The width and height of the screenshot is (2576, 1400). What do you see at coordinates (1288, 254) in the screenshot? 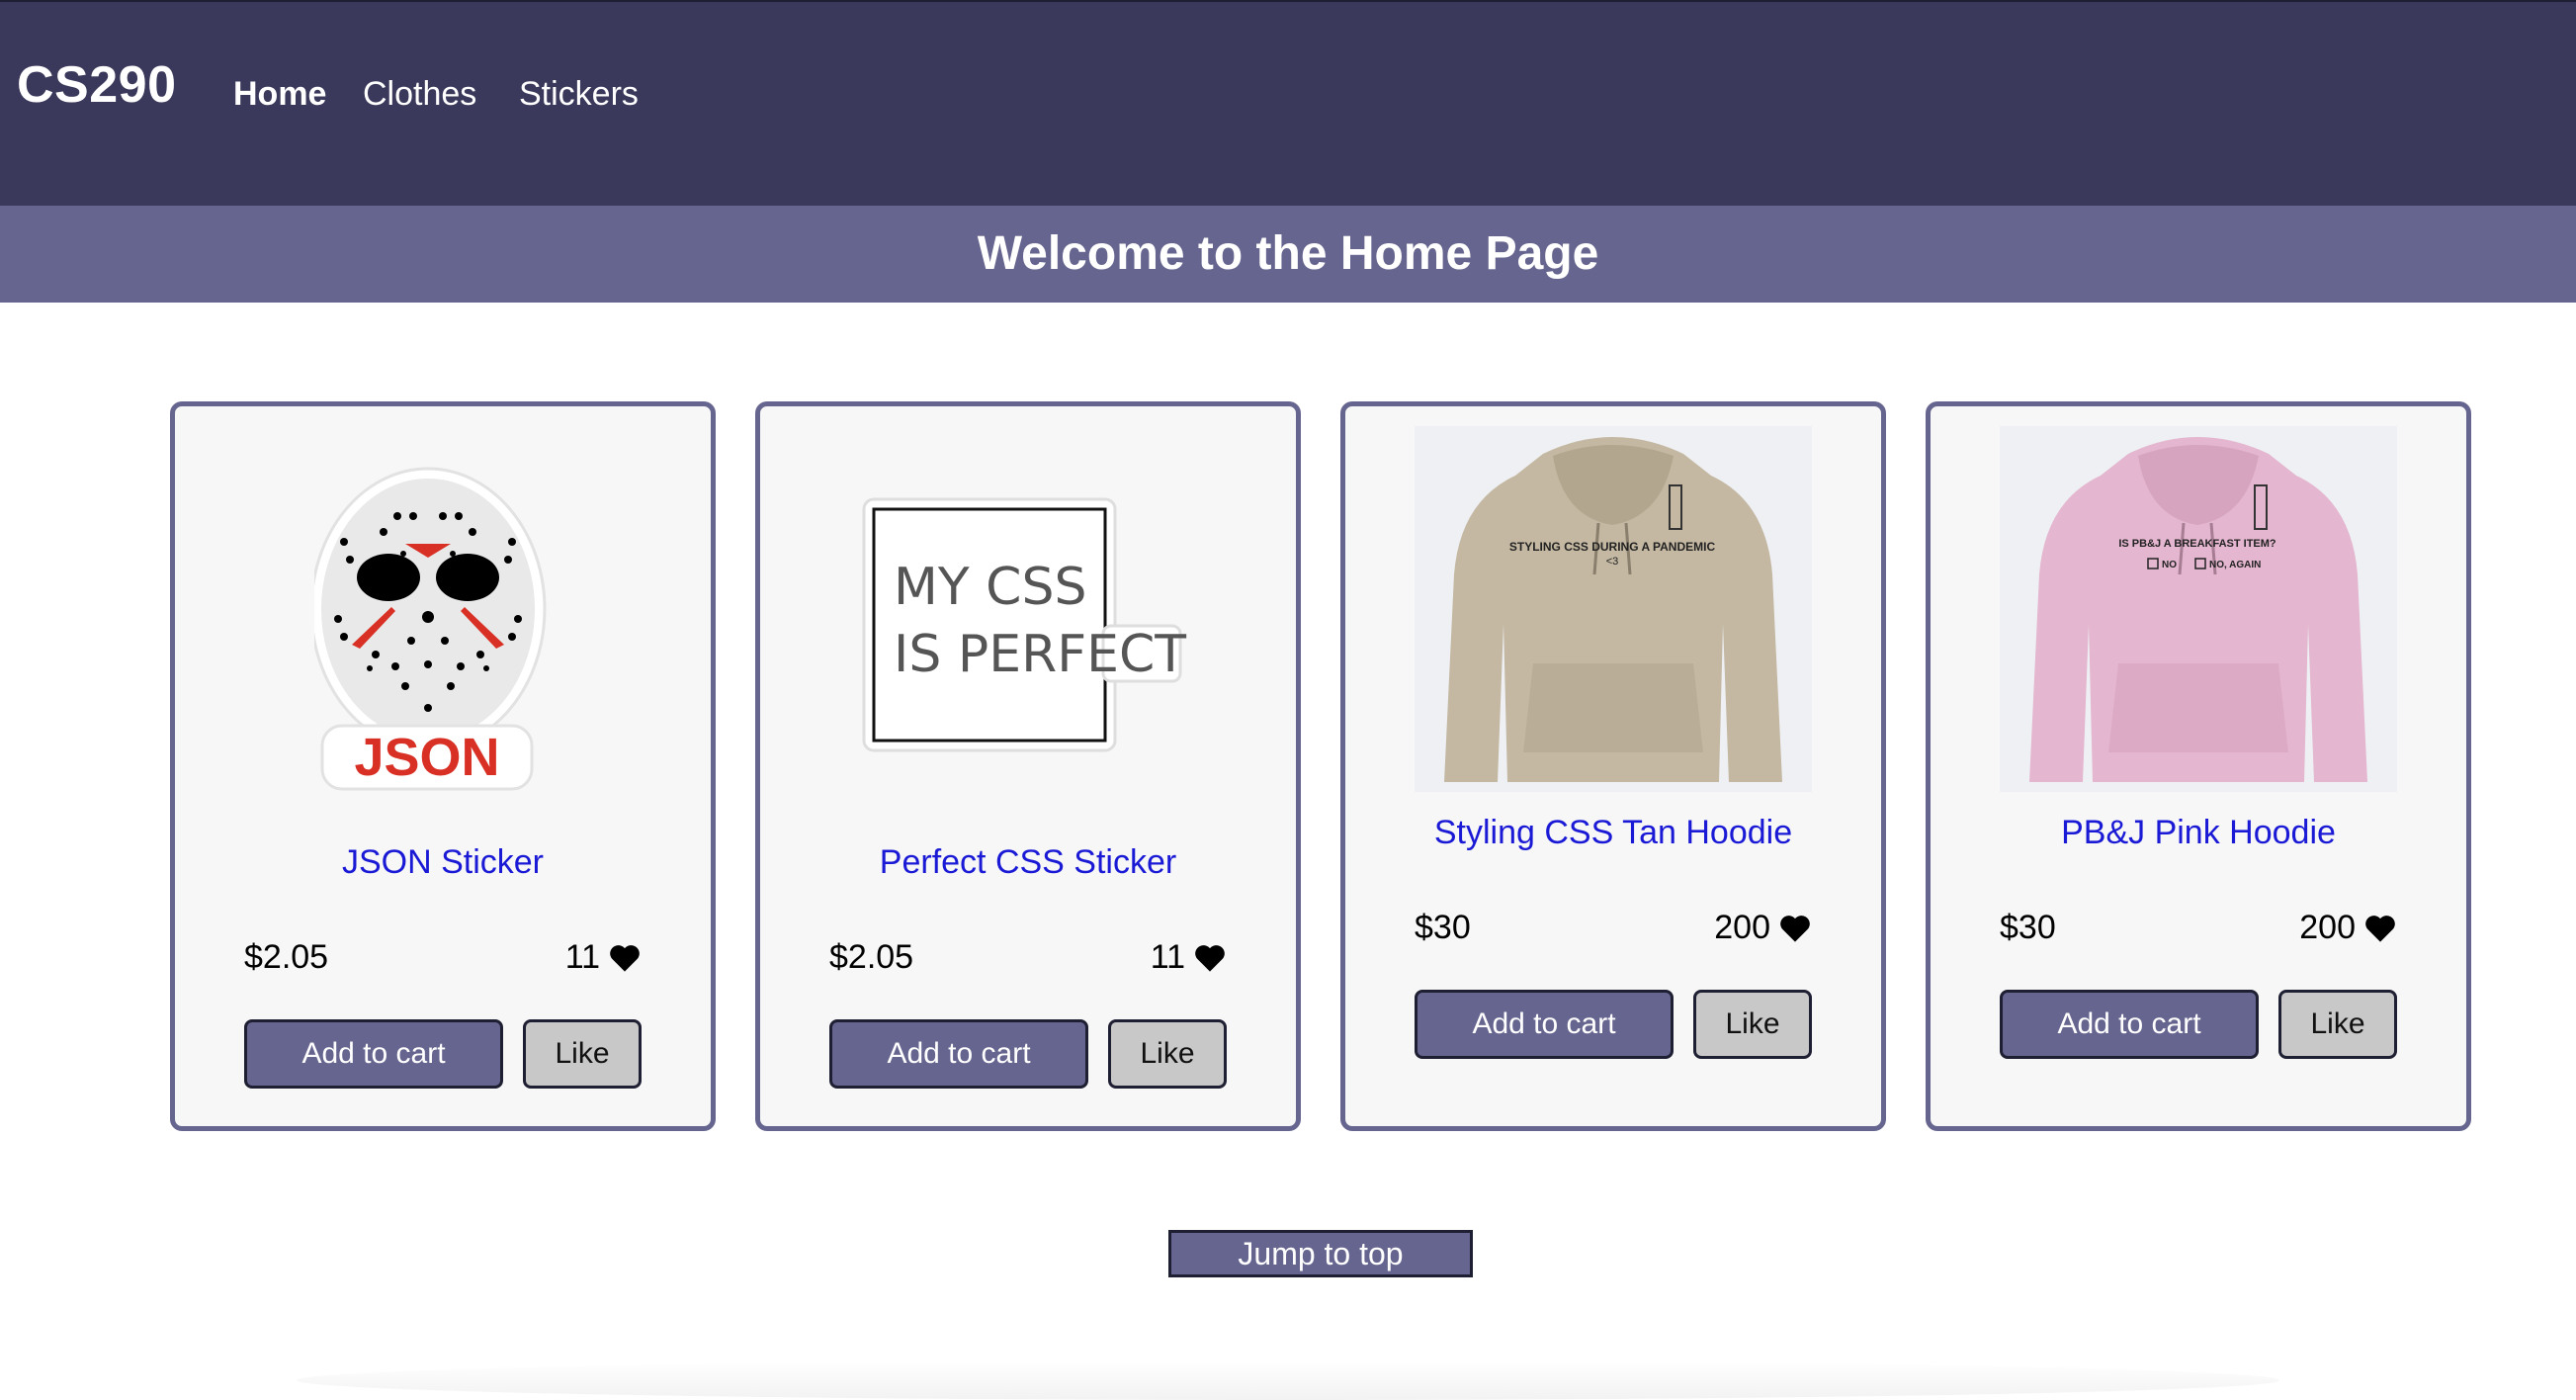
I see `page-title: Welcome to the Home Page` at bounding box center [1288, 254].